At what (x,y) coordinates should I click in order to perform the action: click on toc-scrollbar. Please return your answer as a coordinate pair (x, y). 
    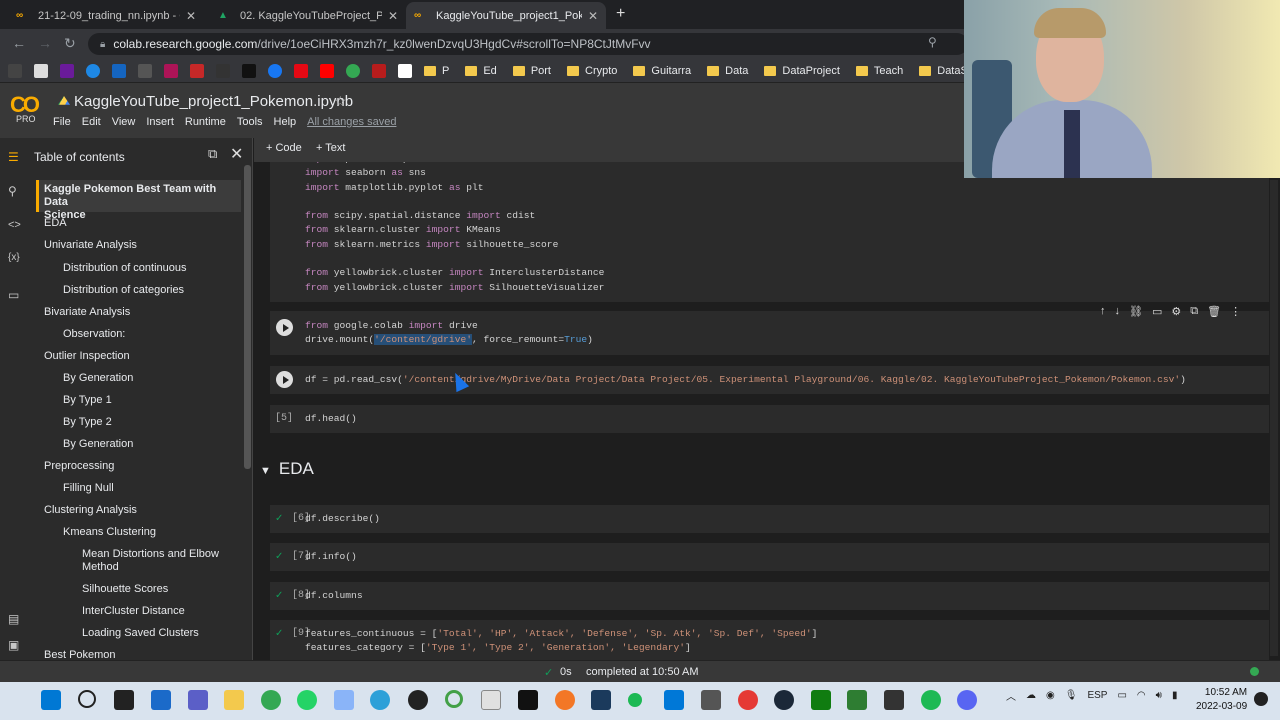
    Looking at the image, I should click on (247, 317).